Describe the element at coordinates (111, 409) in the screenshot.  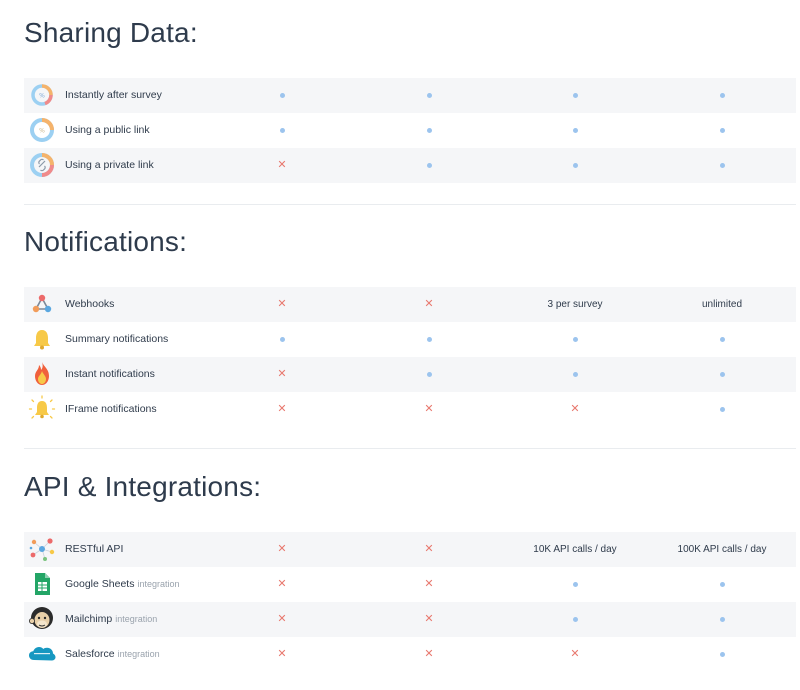
I see `row-label: IFrame notifications` at that location.